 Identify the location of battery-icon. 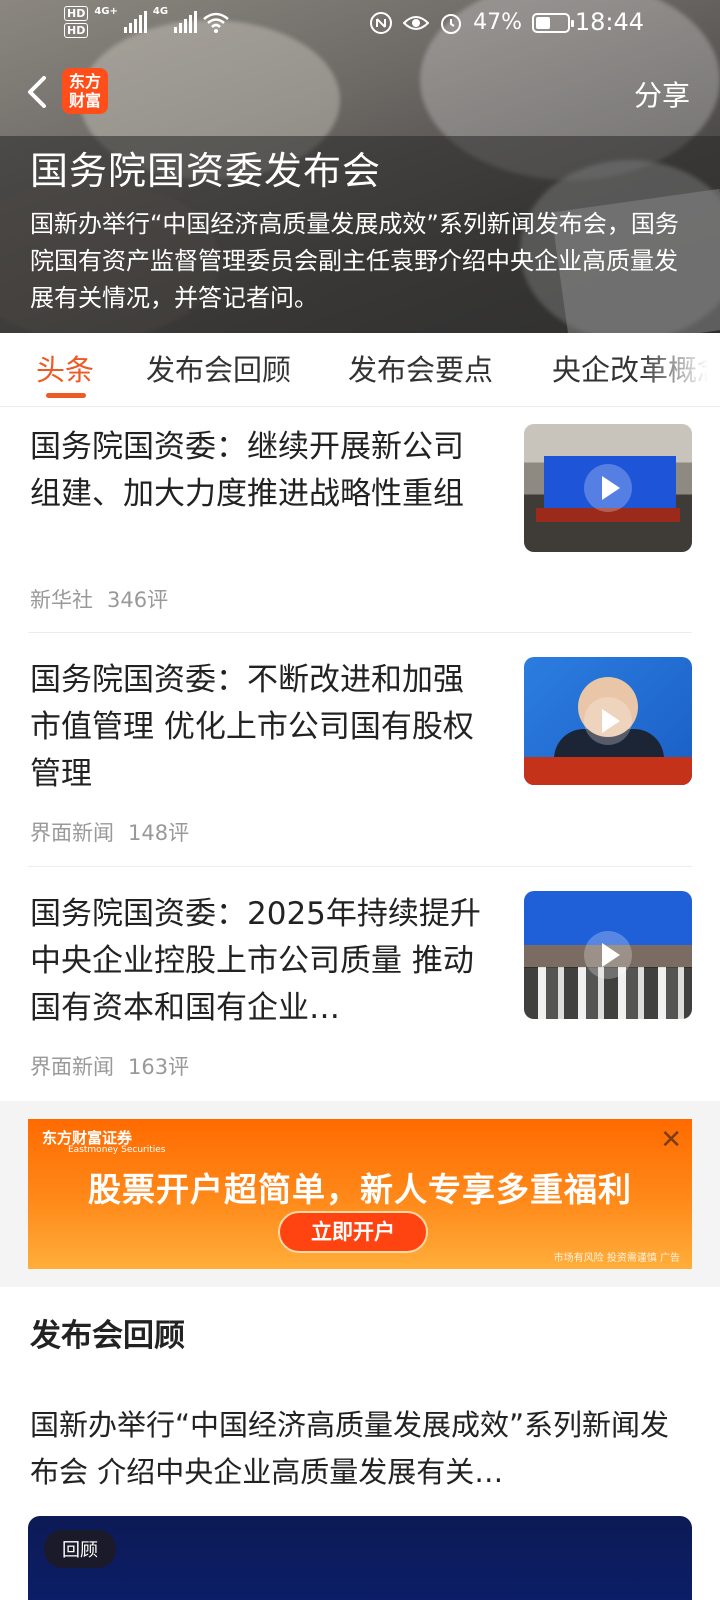
(553, 22).